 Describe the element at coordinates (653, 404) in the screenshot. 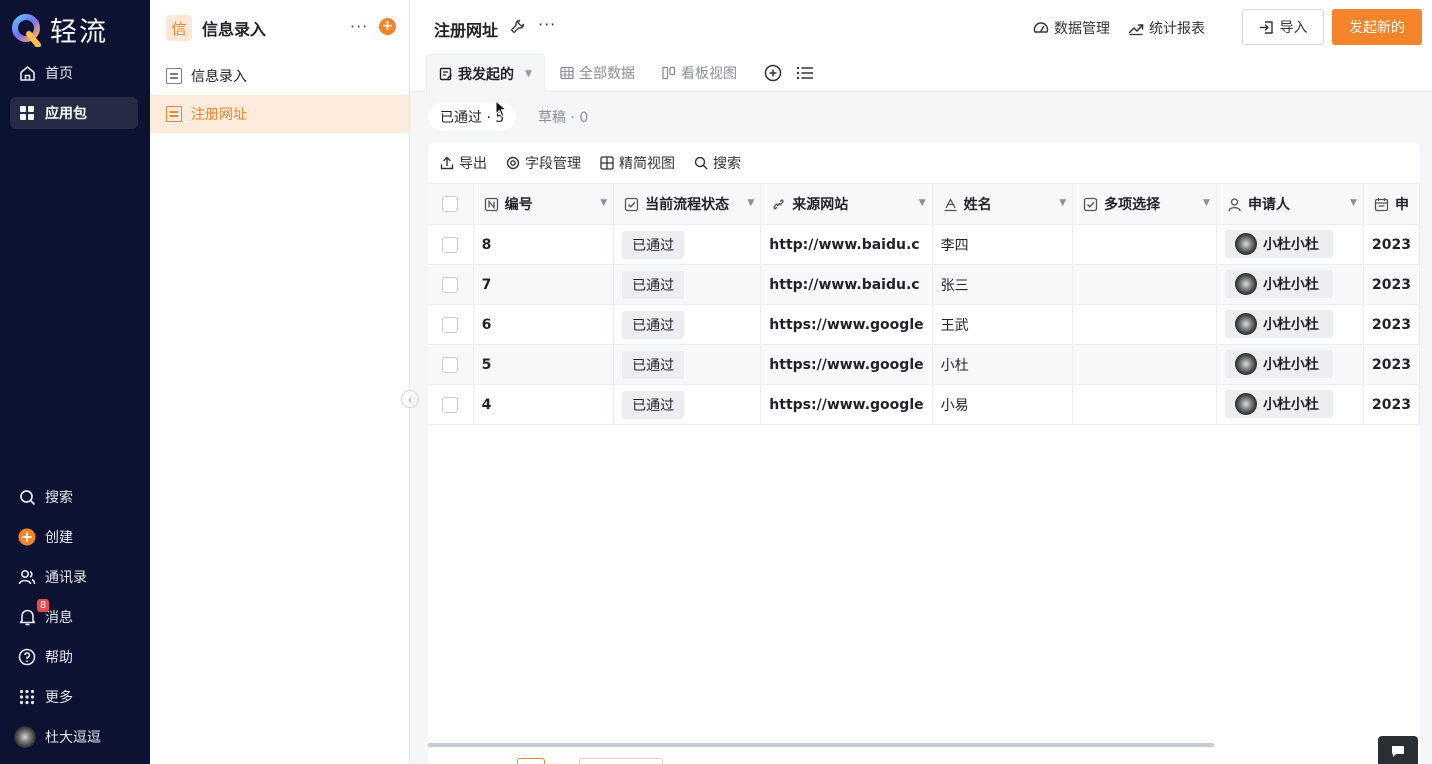

I see `status-tag: 已通过` at that location.